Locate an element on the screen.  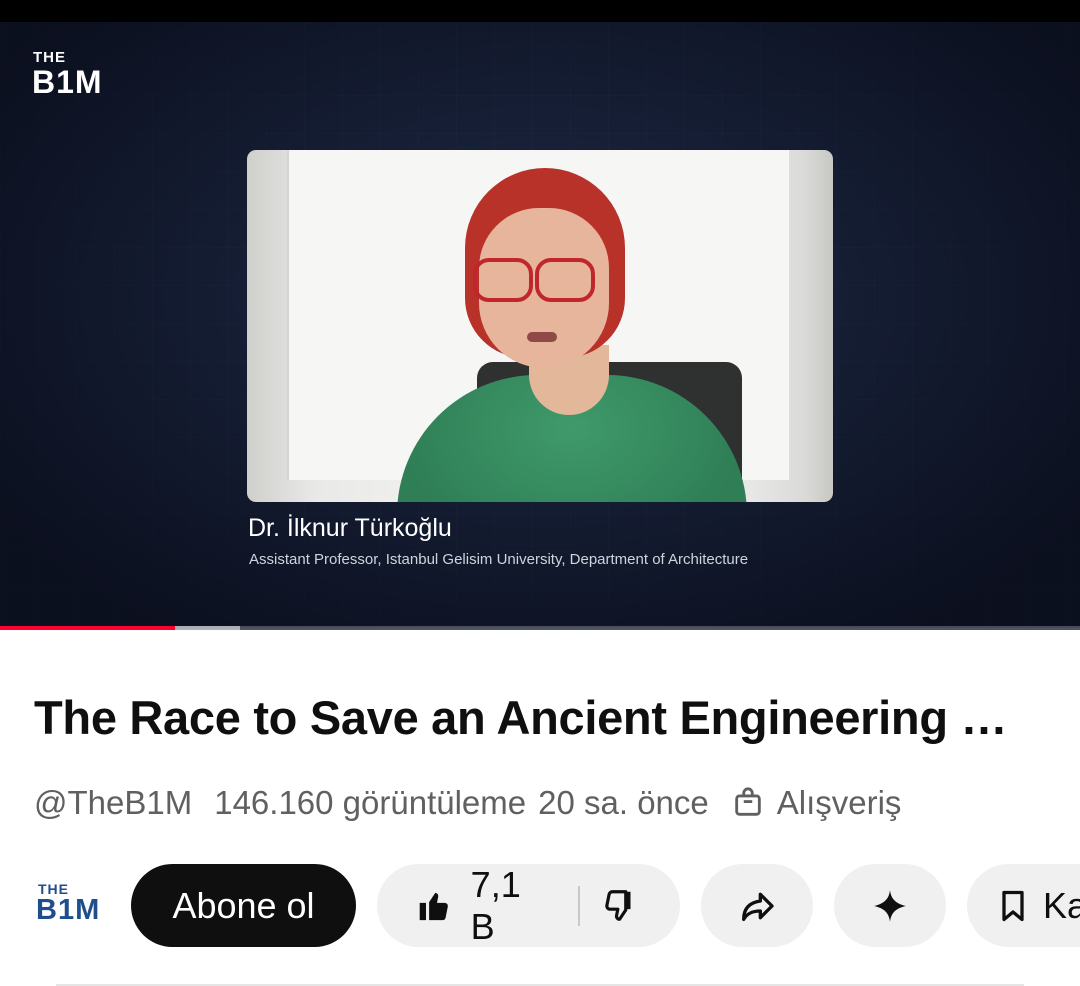
watermark-the: THE is located at coordinates (49, 57).